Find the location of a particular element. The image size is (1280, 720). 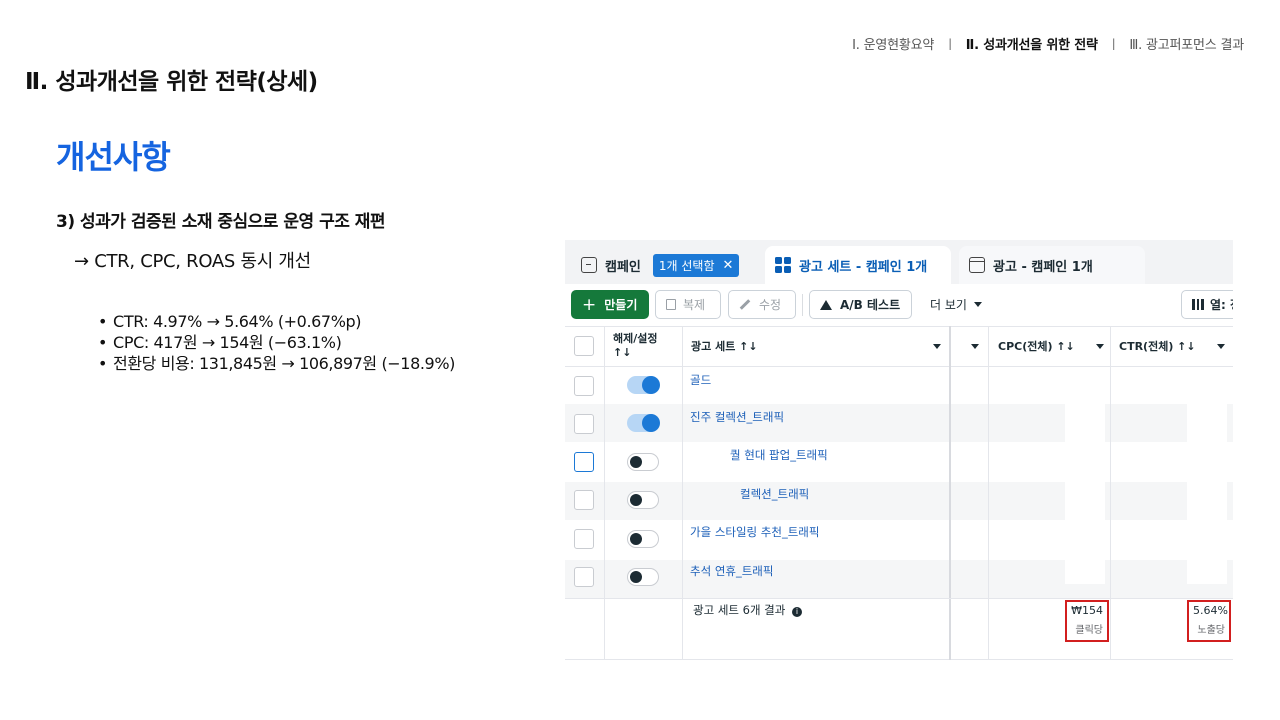

bullet-cpc: CPC: 417원 → 154원 (−63.1%) is located at coordinates (276, 342).